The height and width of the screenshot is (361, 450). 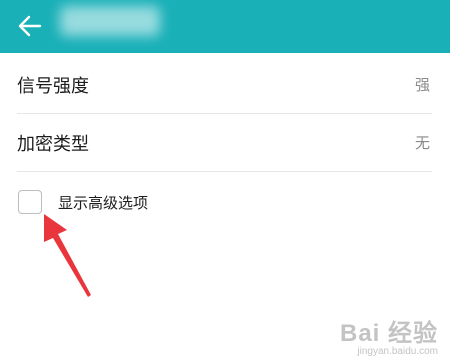 I want to click on show-advanced-options-checkbox, so click(x=30, y=202).